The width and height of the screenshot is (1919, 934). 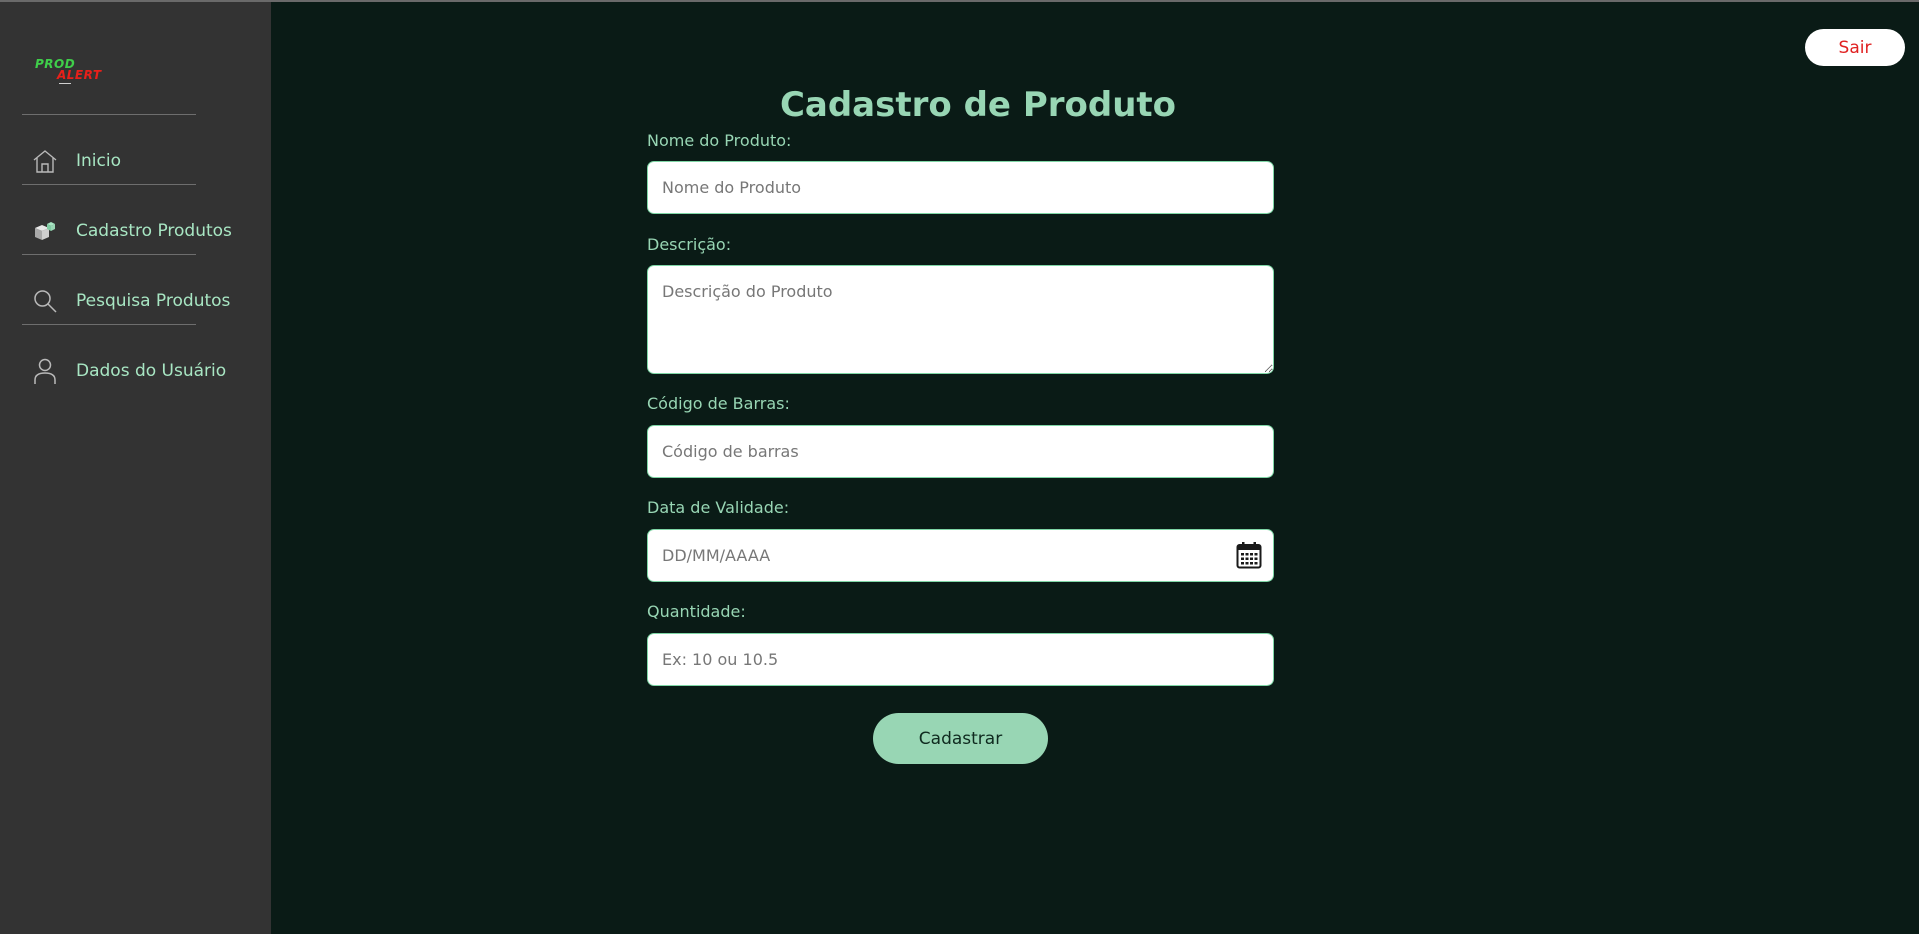 I want to click on submit-button: Cadastrar, so click(x=960, y=738).